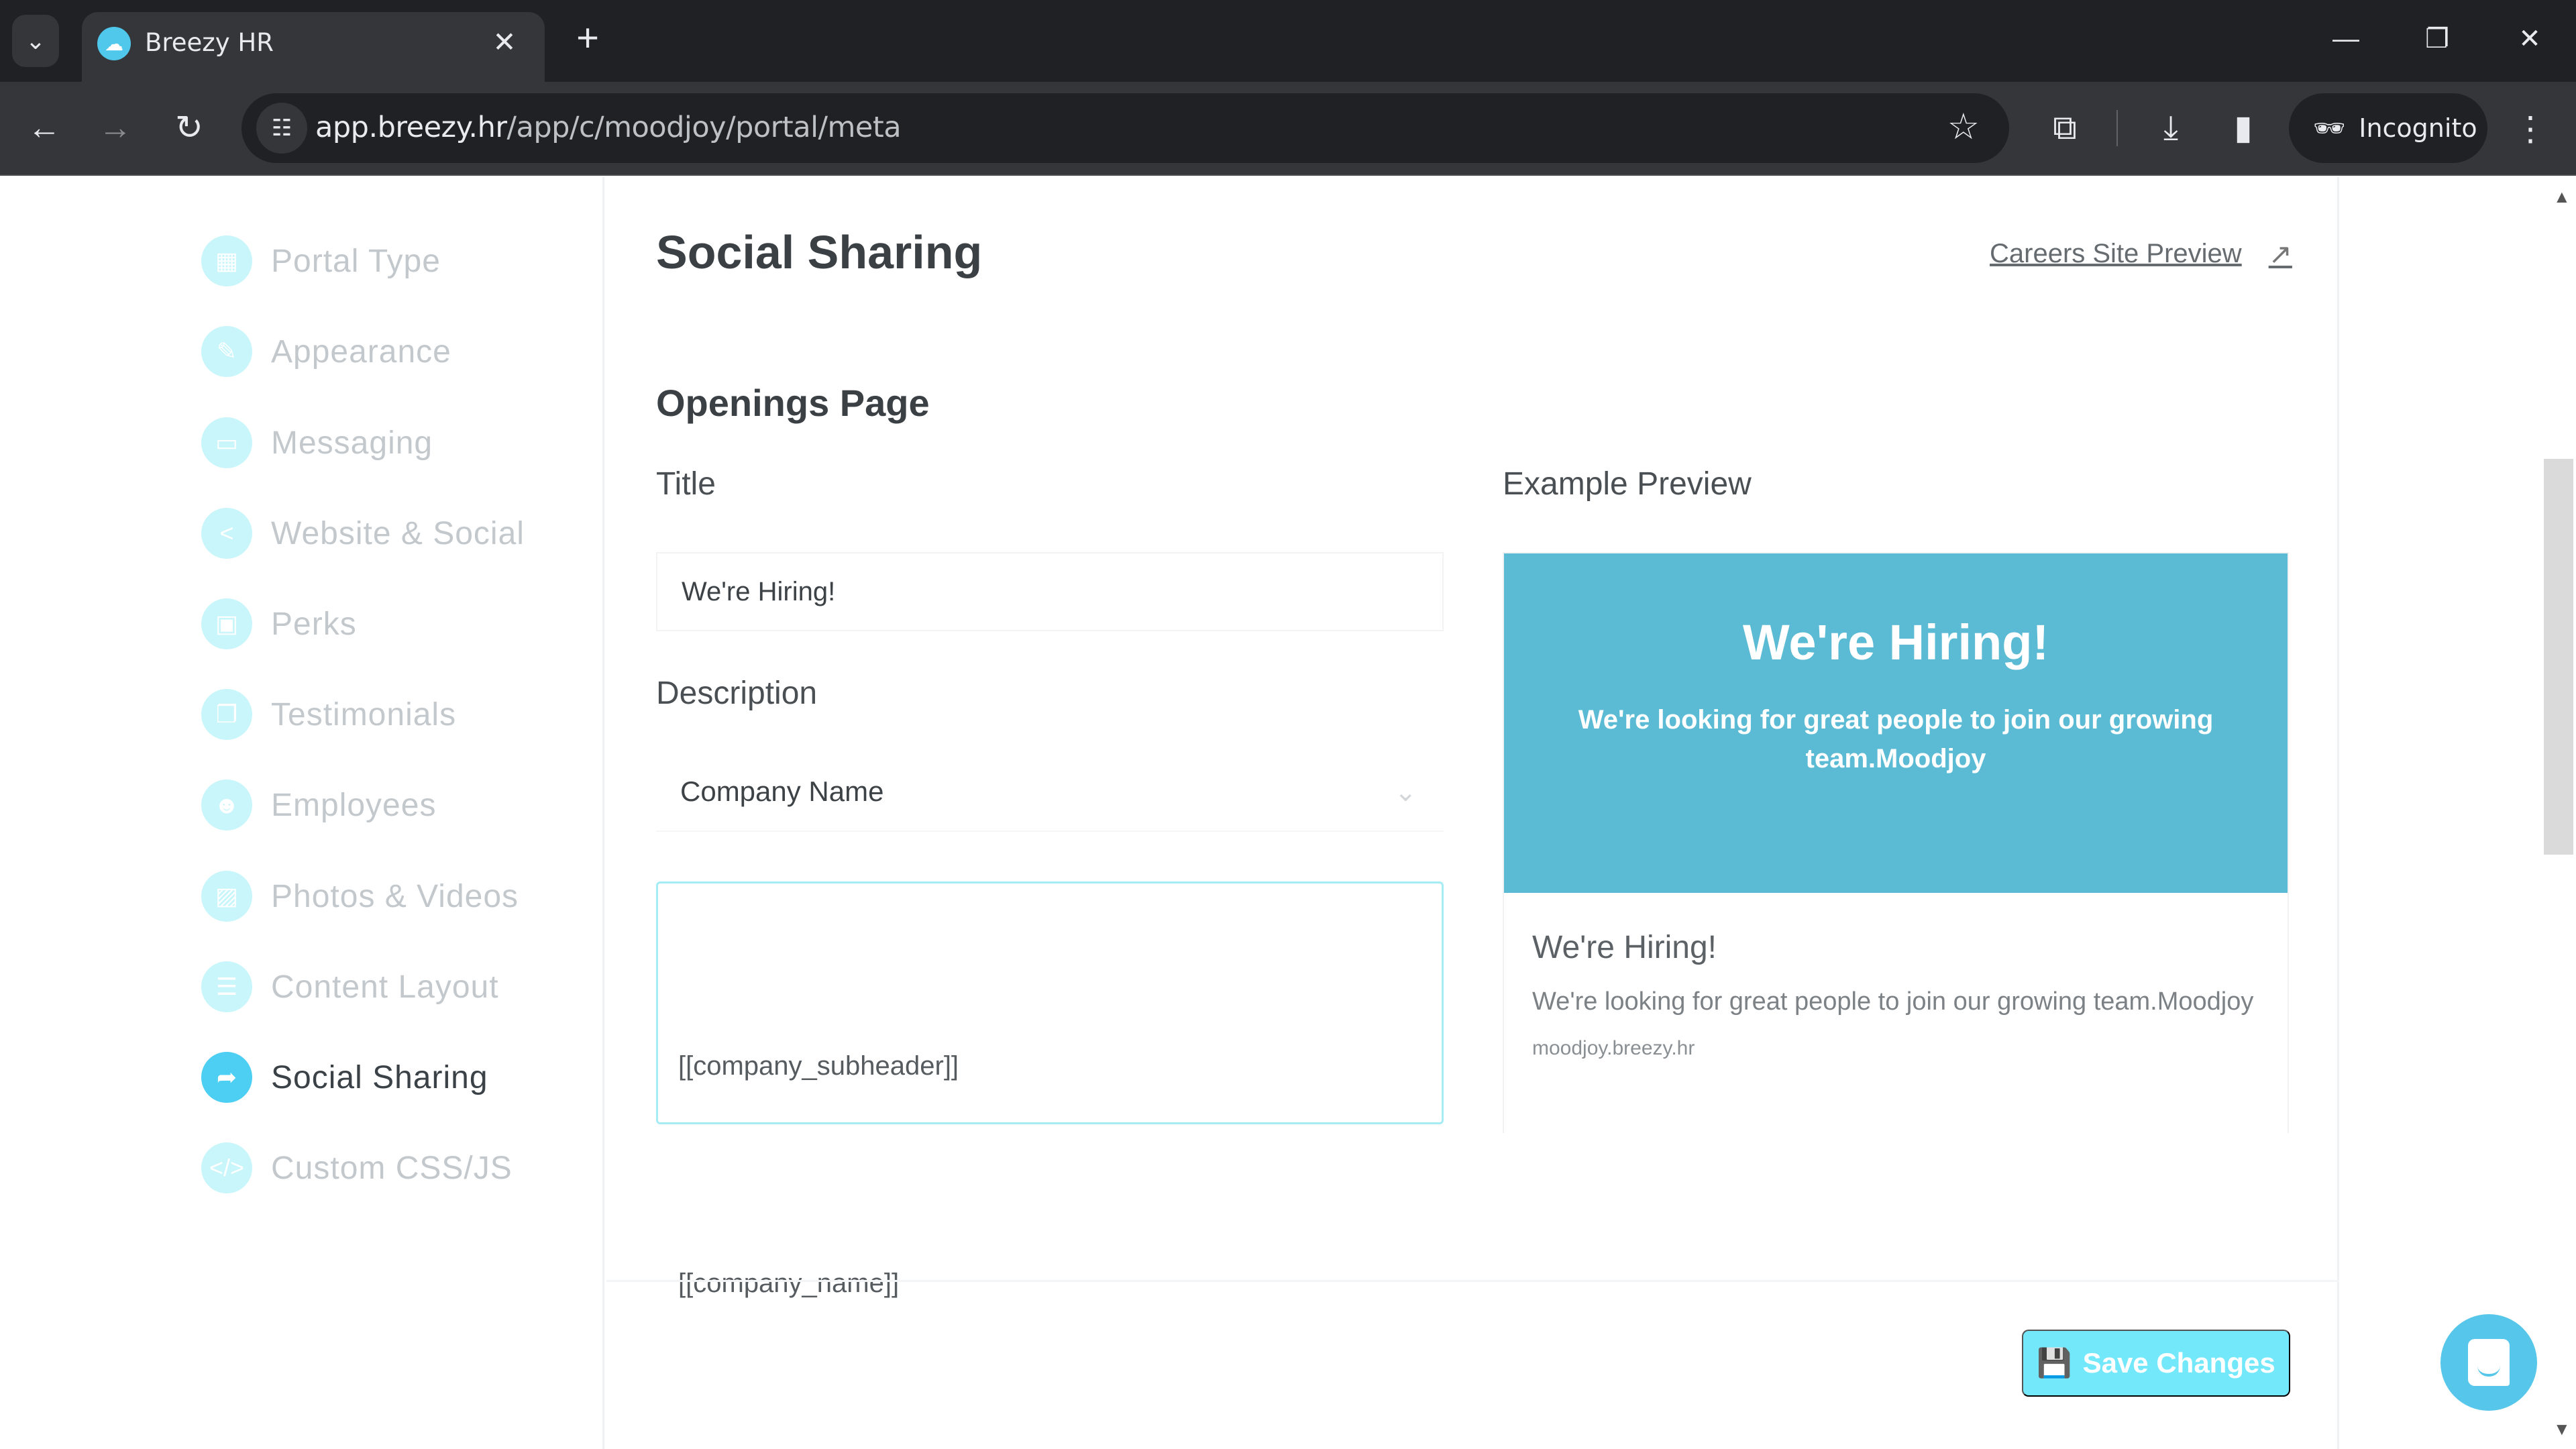 Image resolution: width=2576 pixels, height=1449 pixels. What do you see at coordinates (385, 987) in the screenshot?
I see `sidebar-item-label: Content Layout` at bounding box center [385, 987].